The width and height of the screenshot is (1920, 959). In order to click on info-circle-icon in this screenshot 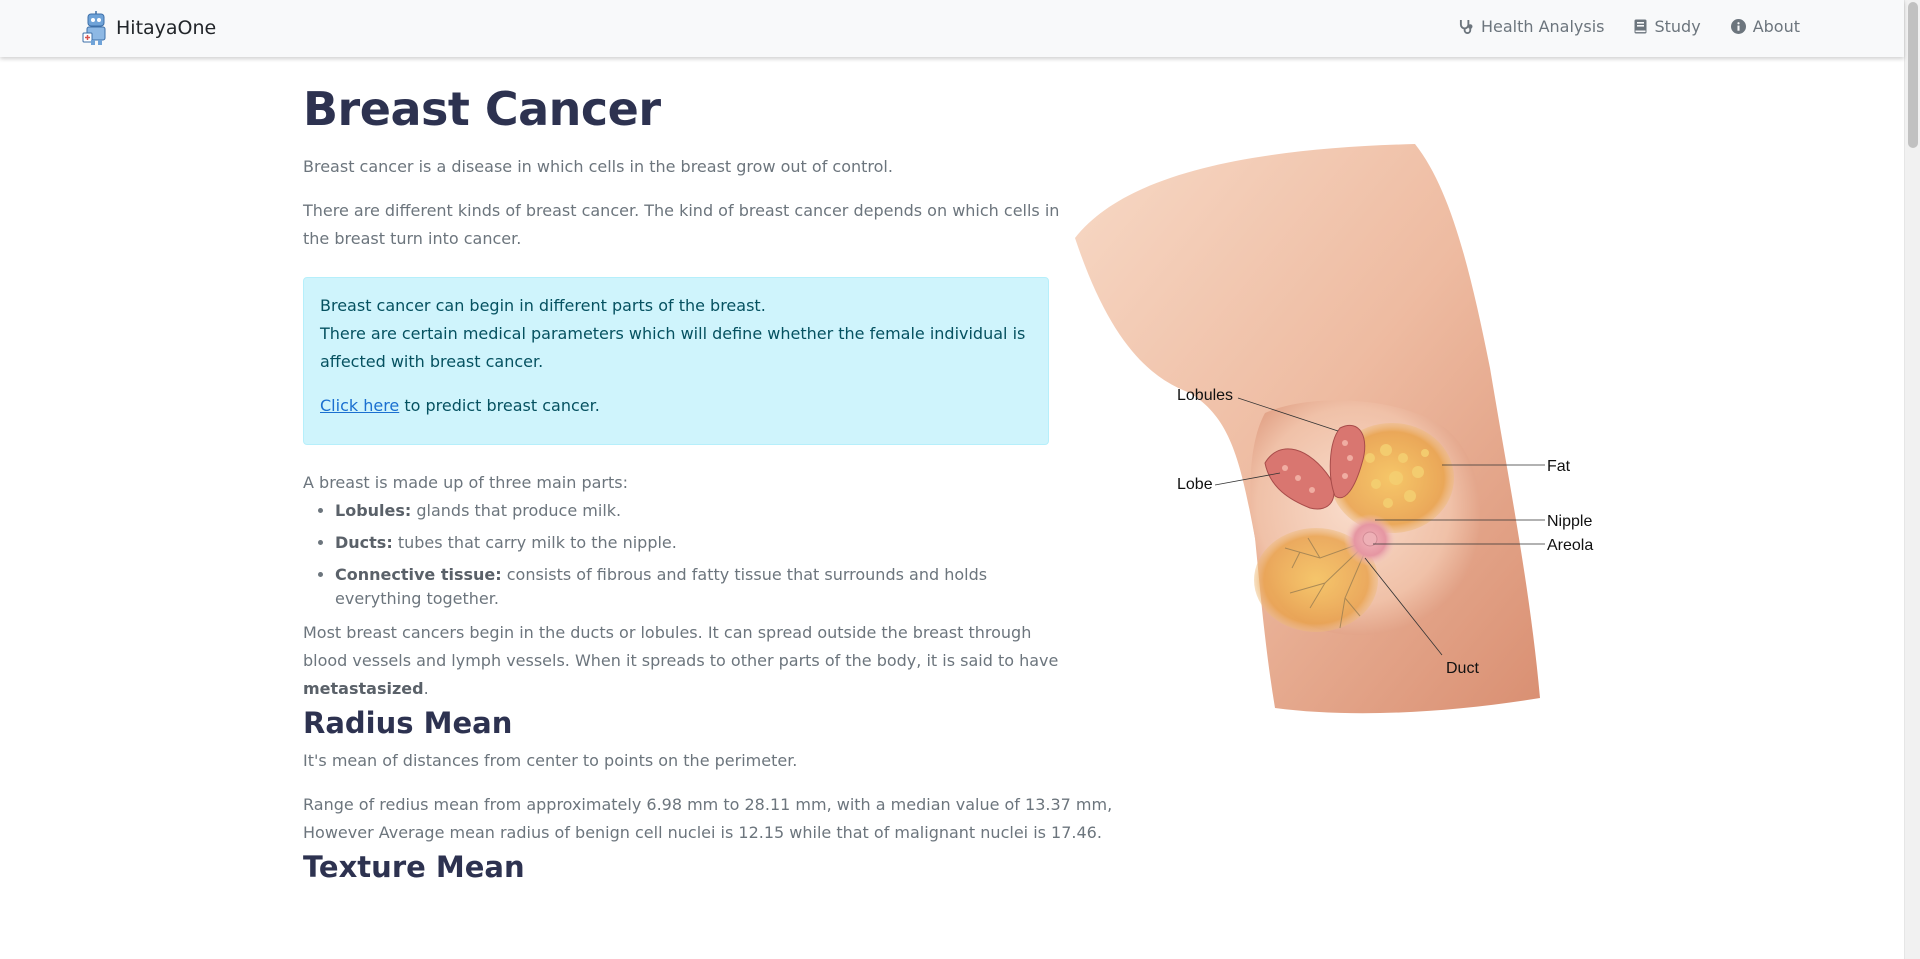, I will do `click(1738, 26)`.